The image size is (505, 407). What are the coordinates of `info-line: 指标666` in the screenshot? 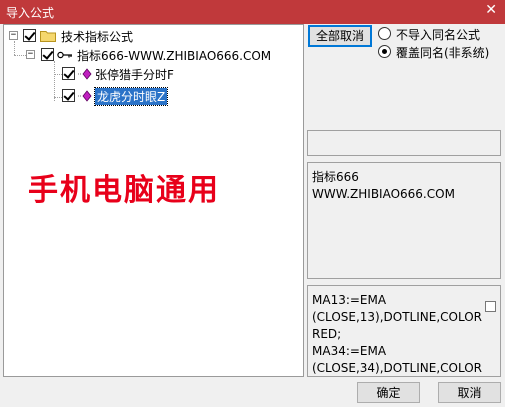 It's located at (335, 177).